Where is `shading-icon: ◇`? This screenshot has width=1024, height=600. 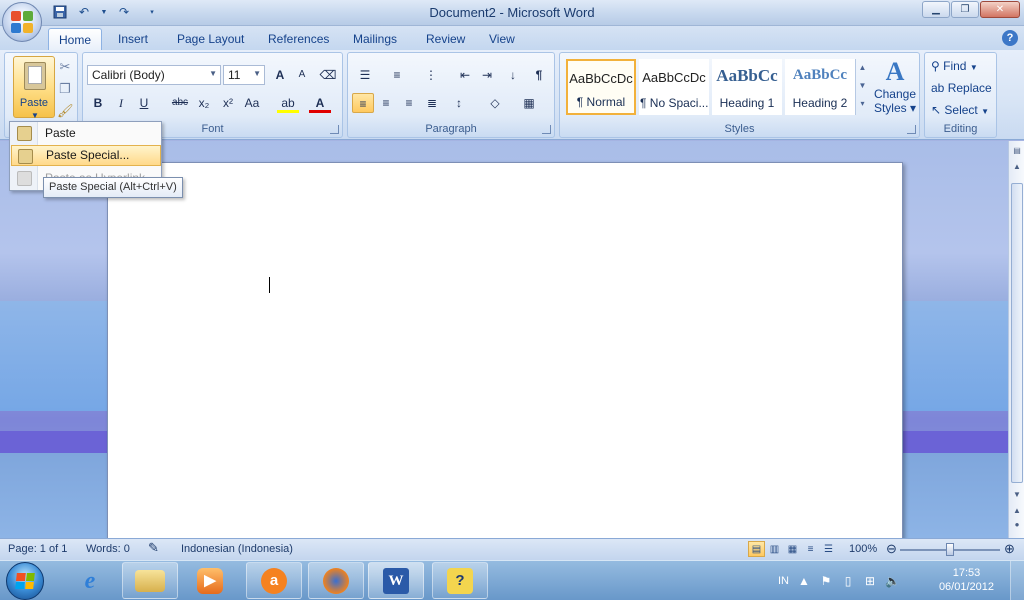
shading-icon: ◇ is located at coordinates (495, 103).